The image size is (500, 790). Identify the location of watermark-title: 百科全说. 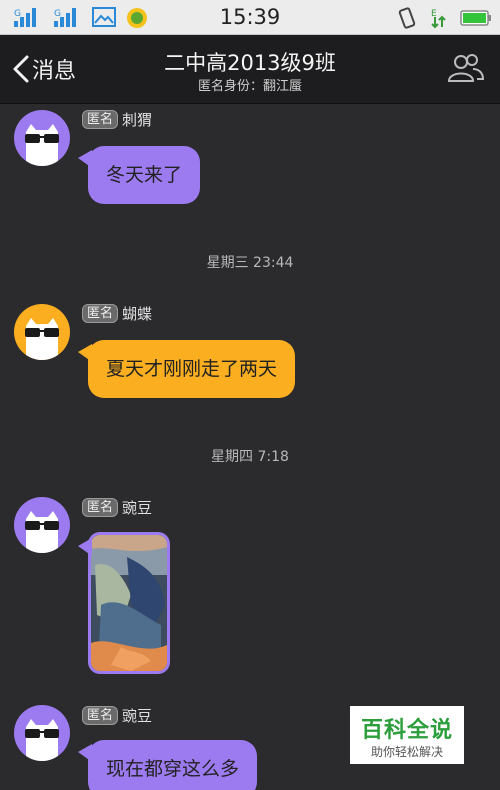
(406, 730).